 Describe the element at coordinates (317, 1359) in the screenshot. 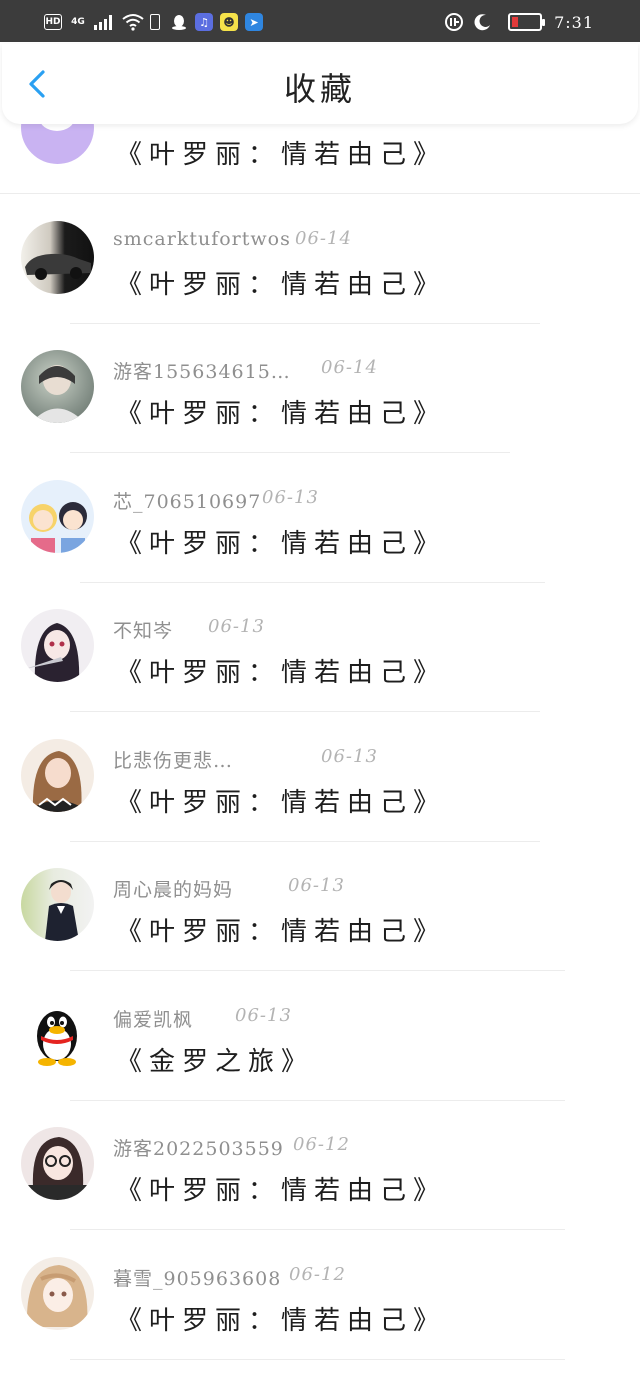

I see `divider` at that location.